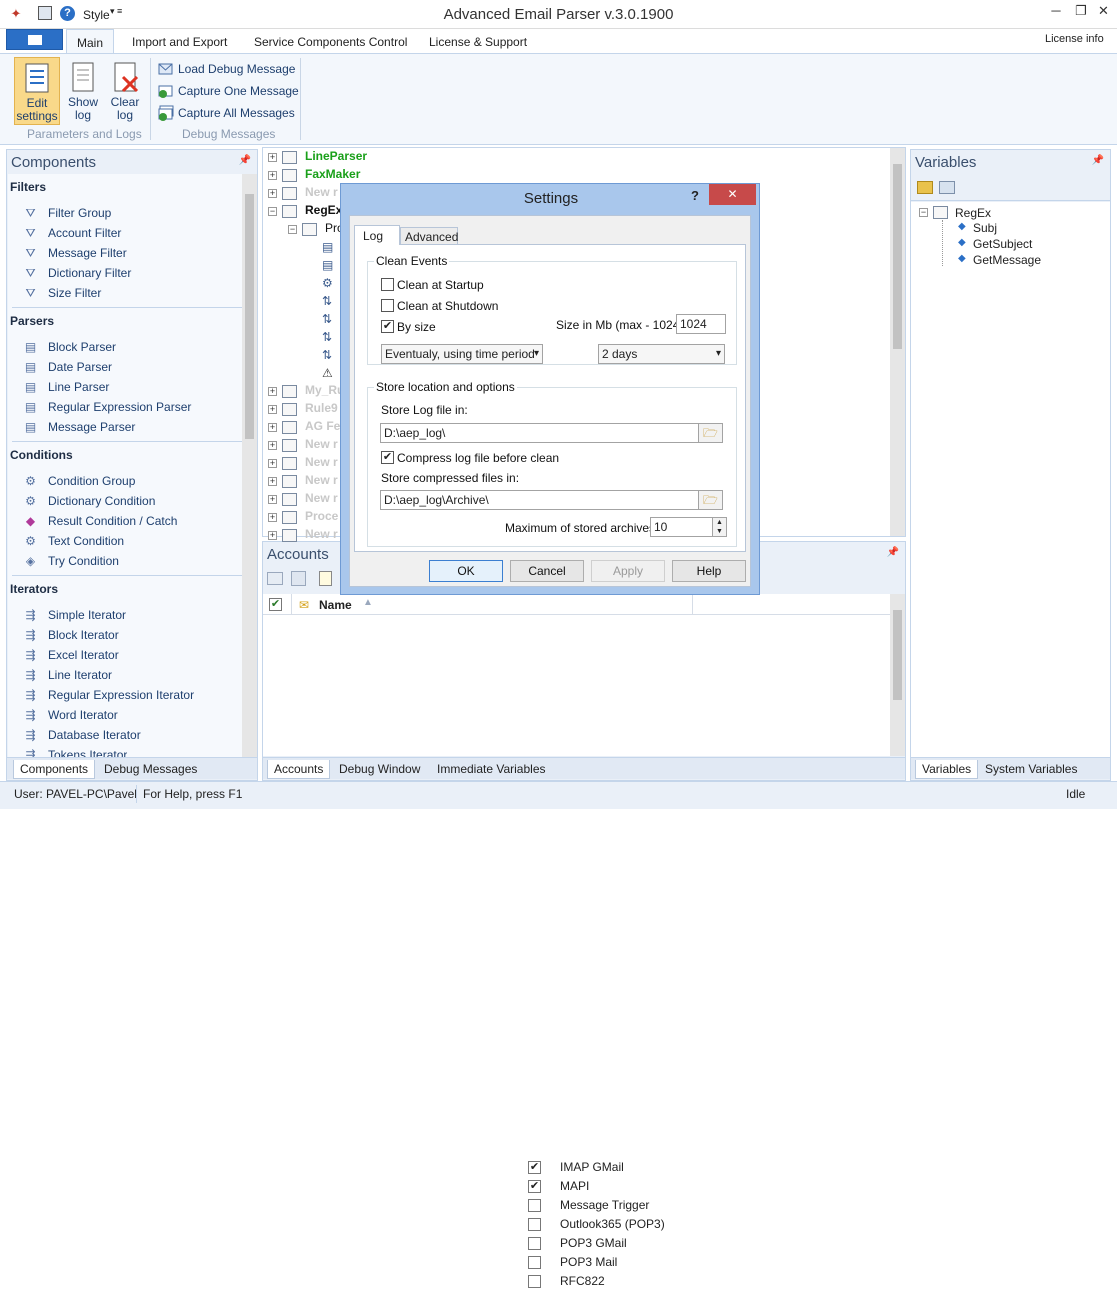 The height and width of the screenshot is (1291, 1117). Describe the element at coordinates (108, 695) in the screenshot. I see `list-item-regex-iterator: ⇶ Regular Expression Iterator` at that location.